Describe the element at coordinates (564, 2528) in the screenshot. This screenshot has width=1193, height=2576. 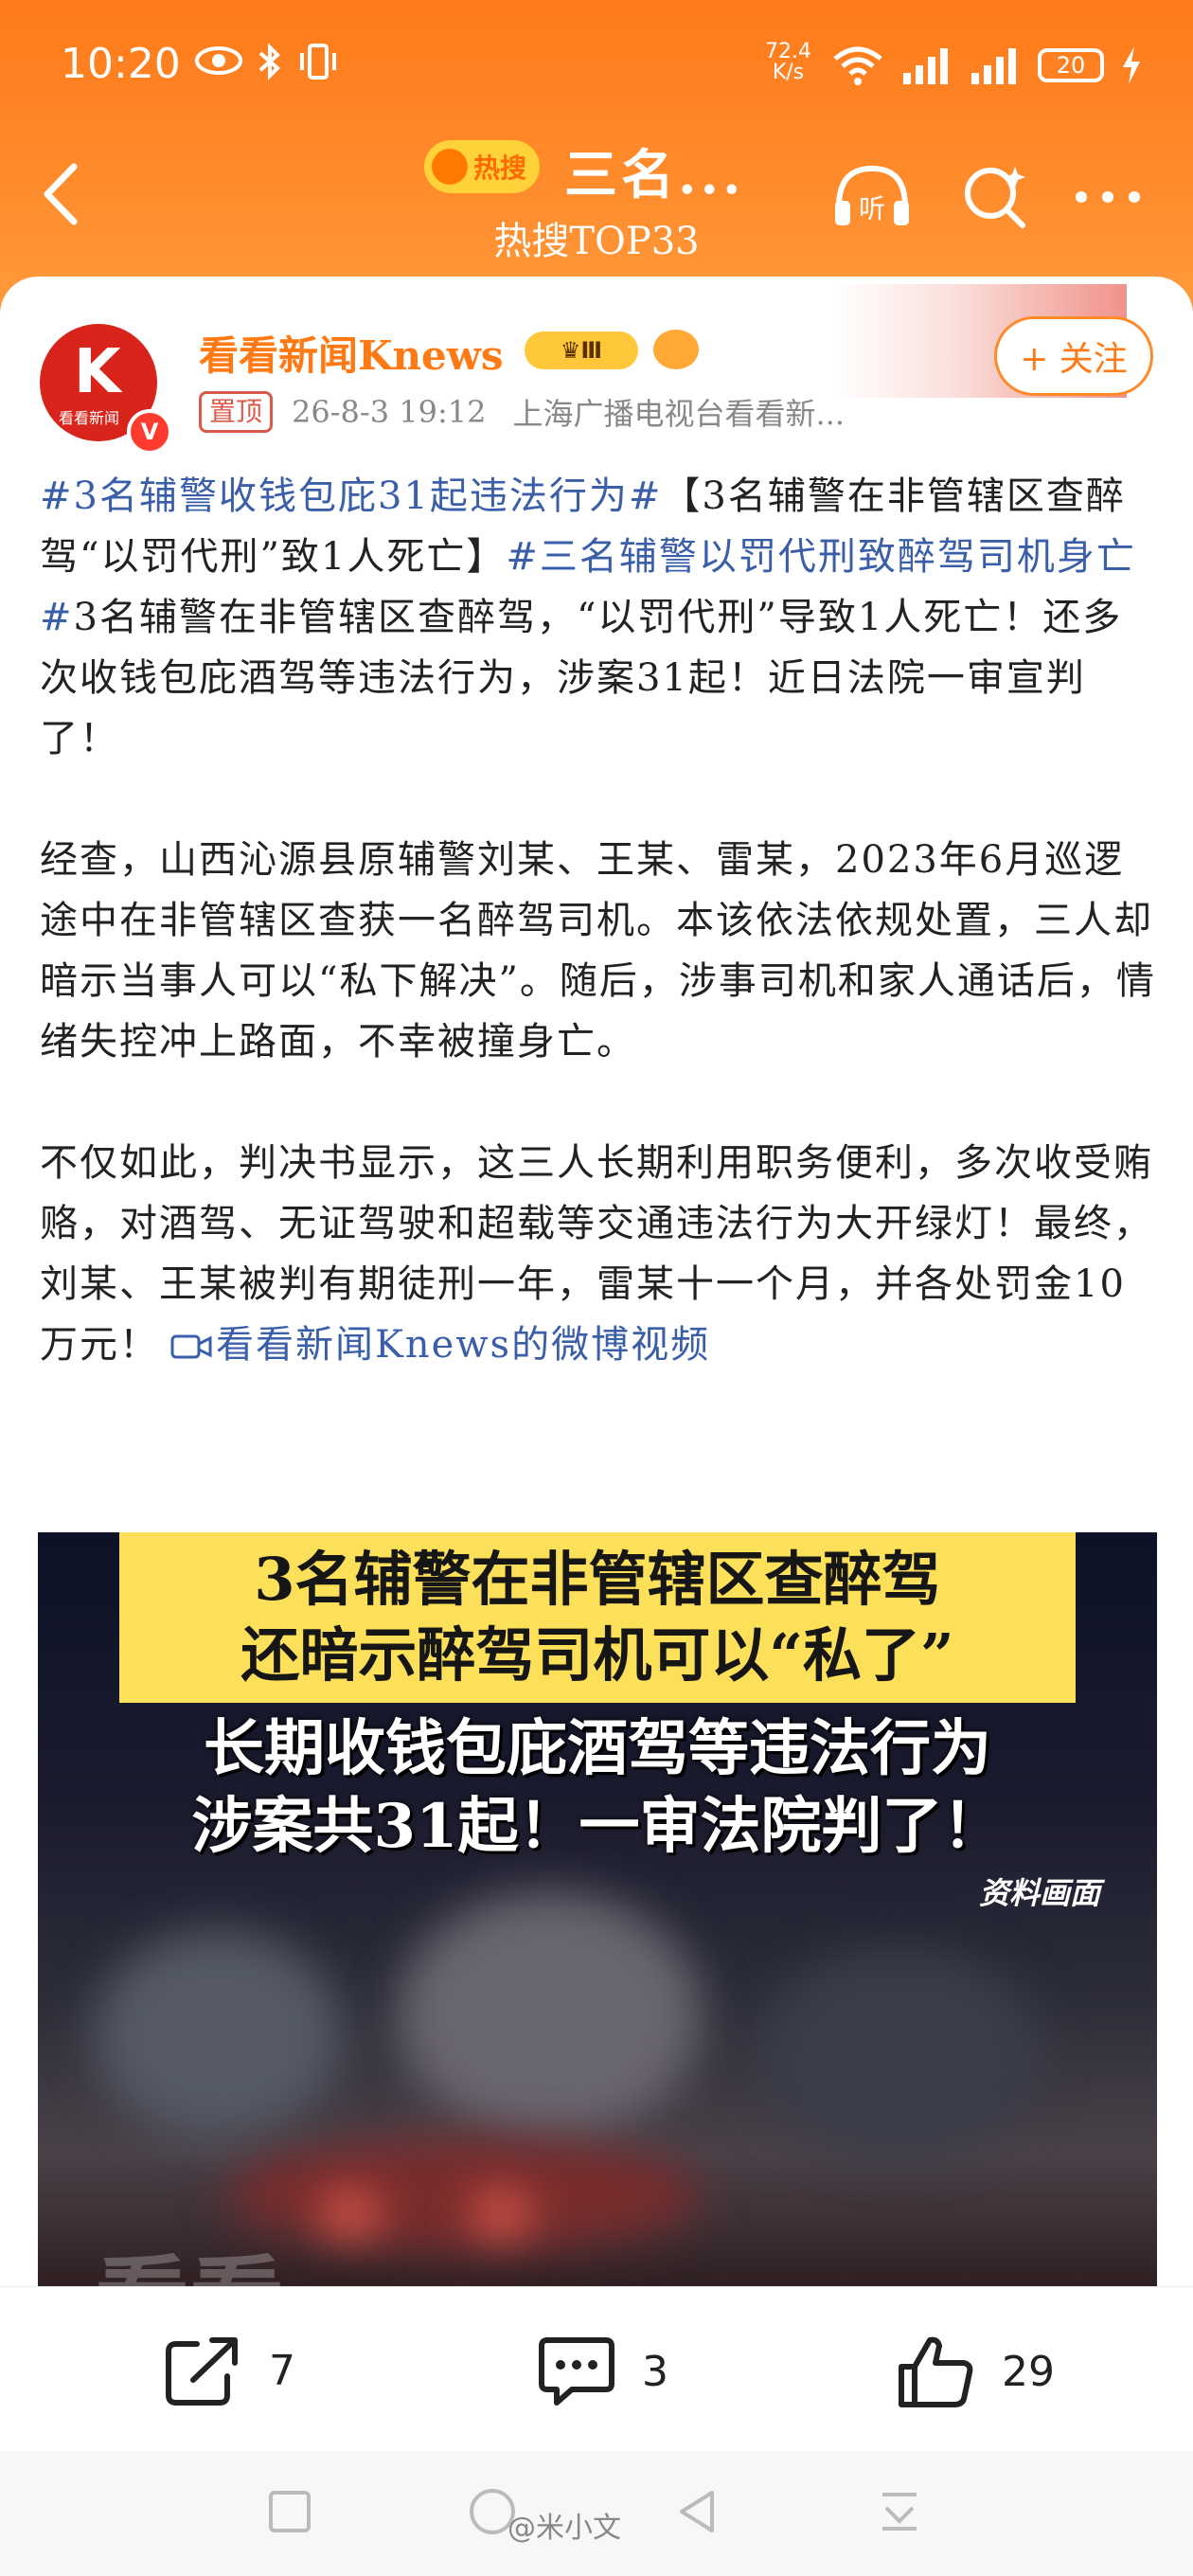
I see `weibo-watermark: @米小文` at that location.